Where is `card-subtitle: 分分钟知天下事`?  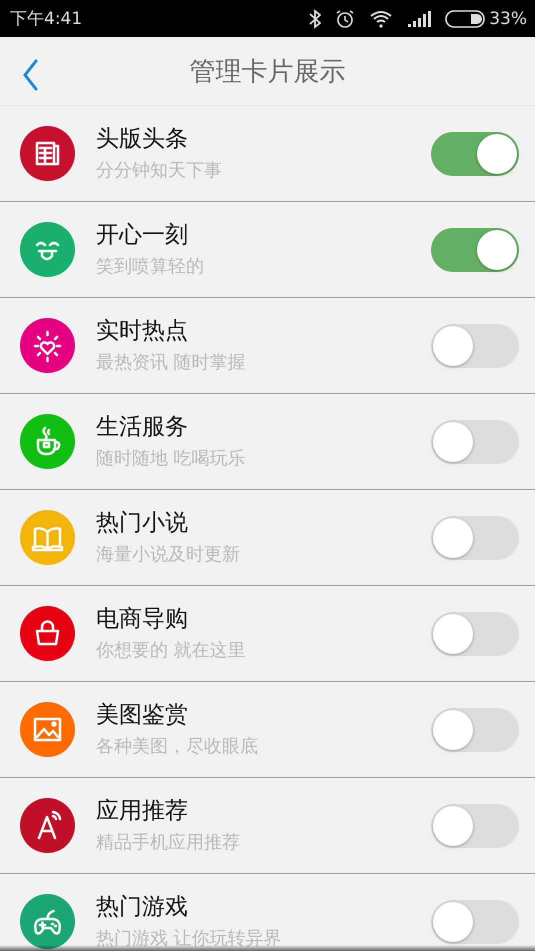
card-subtitle: 分分钟知天下事 is located at coordinates (159, 170).